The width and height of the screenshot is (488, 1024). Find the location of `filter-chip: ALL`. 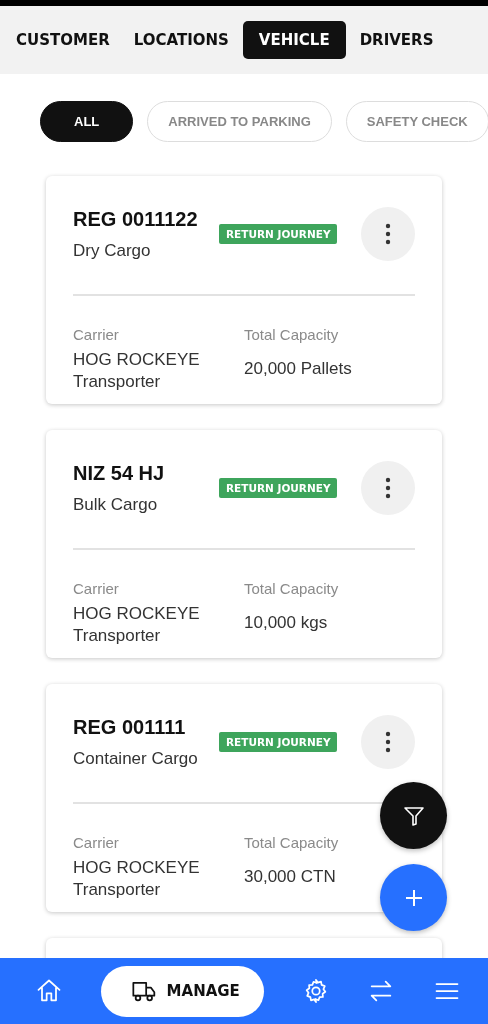

filter-chip: ALL is located at coordinates (87, 121).